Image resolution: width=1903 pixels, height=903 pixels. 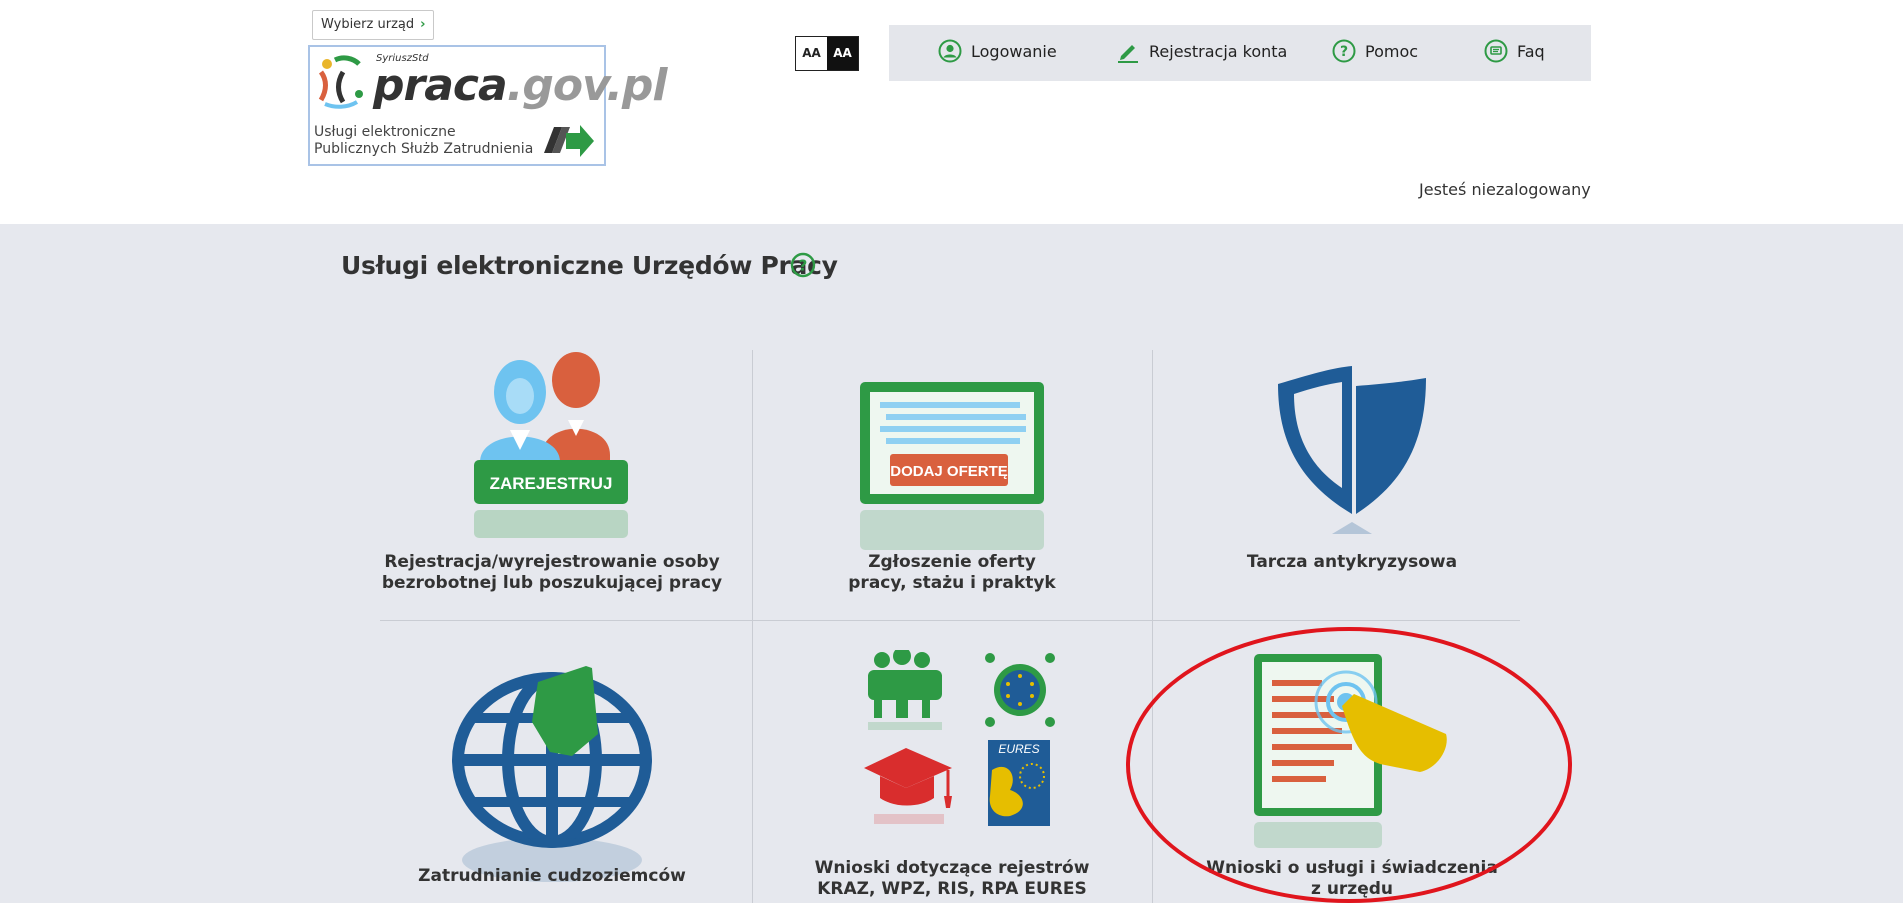 I want to click on tile-foreigners-label: Zatrudnianie cudzoziemców, so click(x=552, y=876).